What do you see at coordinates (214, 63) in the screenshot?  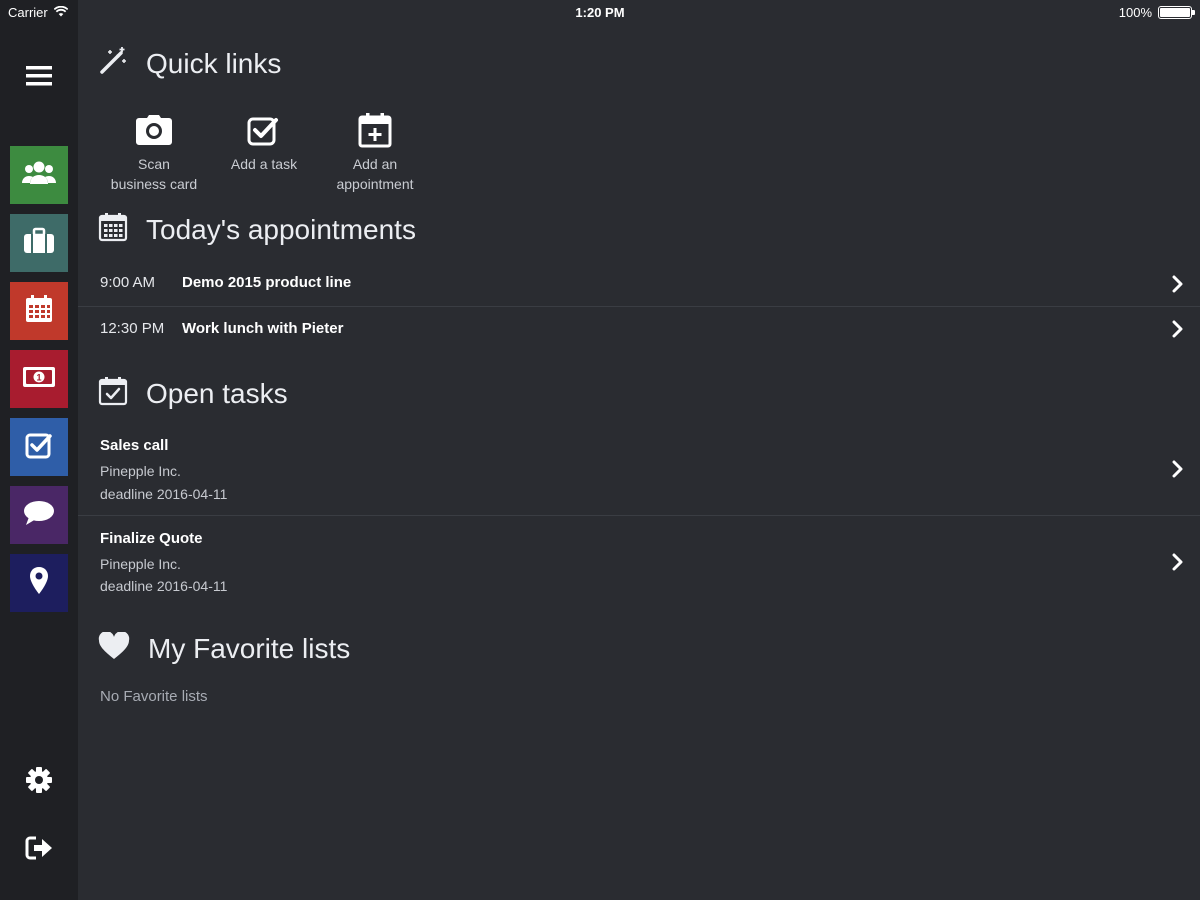 I see `section-title: Quick links` at bounding box center [214, 63].